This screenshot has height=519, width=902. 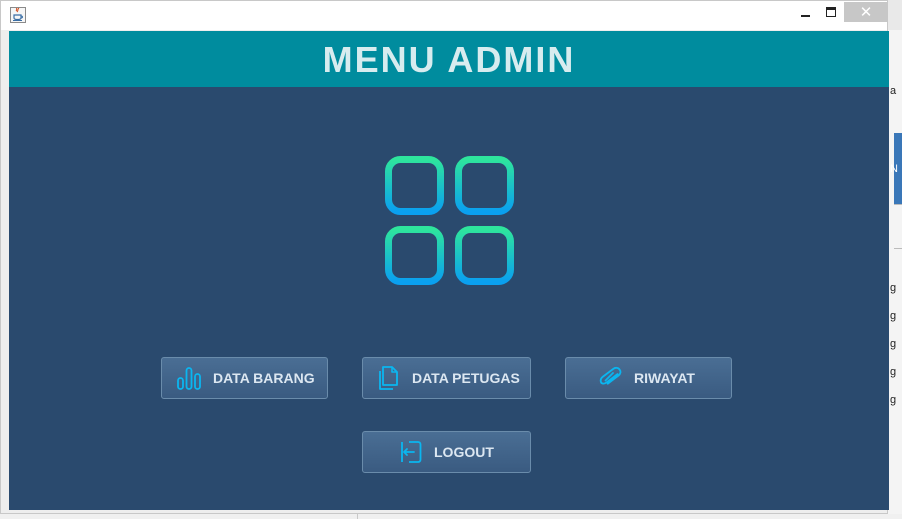 What do you see at coordinates (18, 15) in the screenshot?
I see `java-app-icon` at bounding box center [18, 15].